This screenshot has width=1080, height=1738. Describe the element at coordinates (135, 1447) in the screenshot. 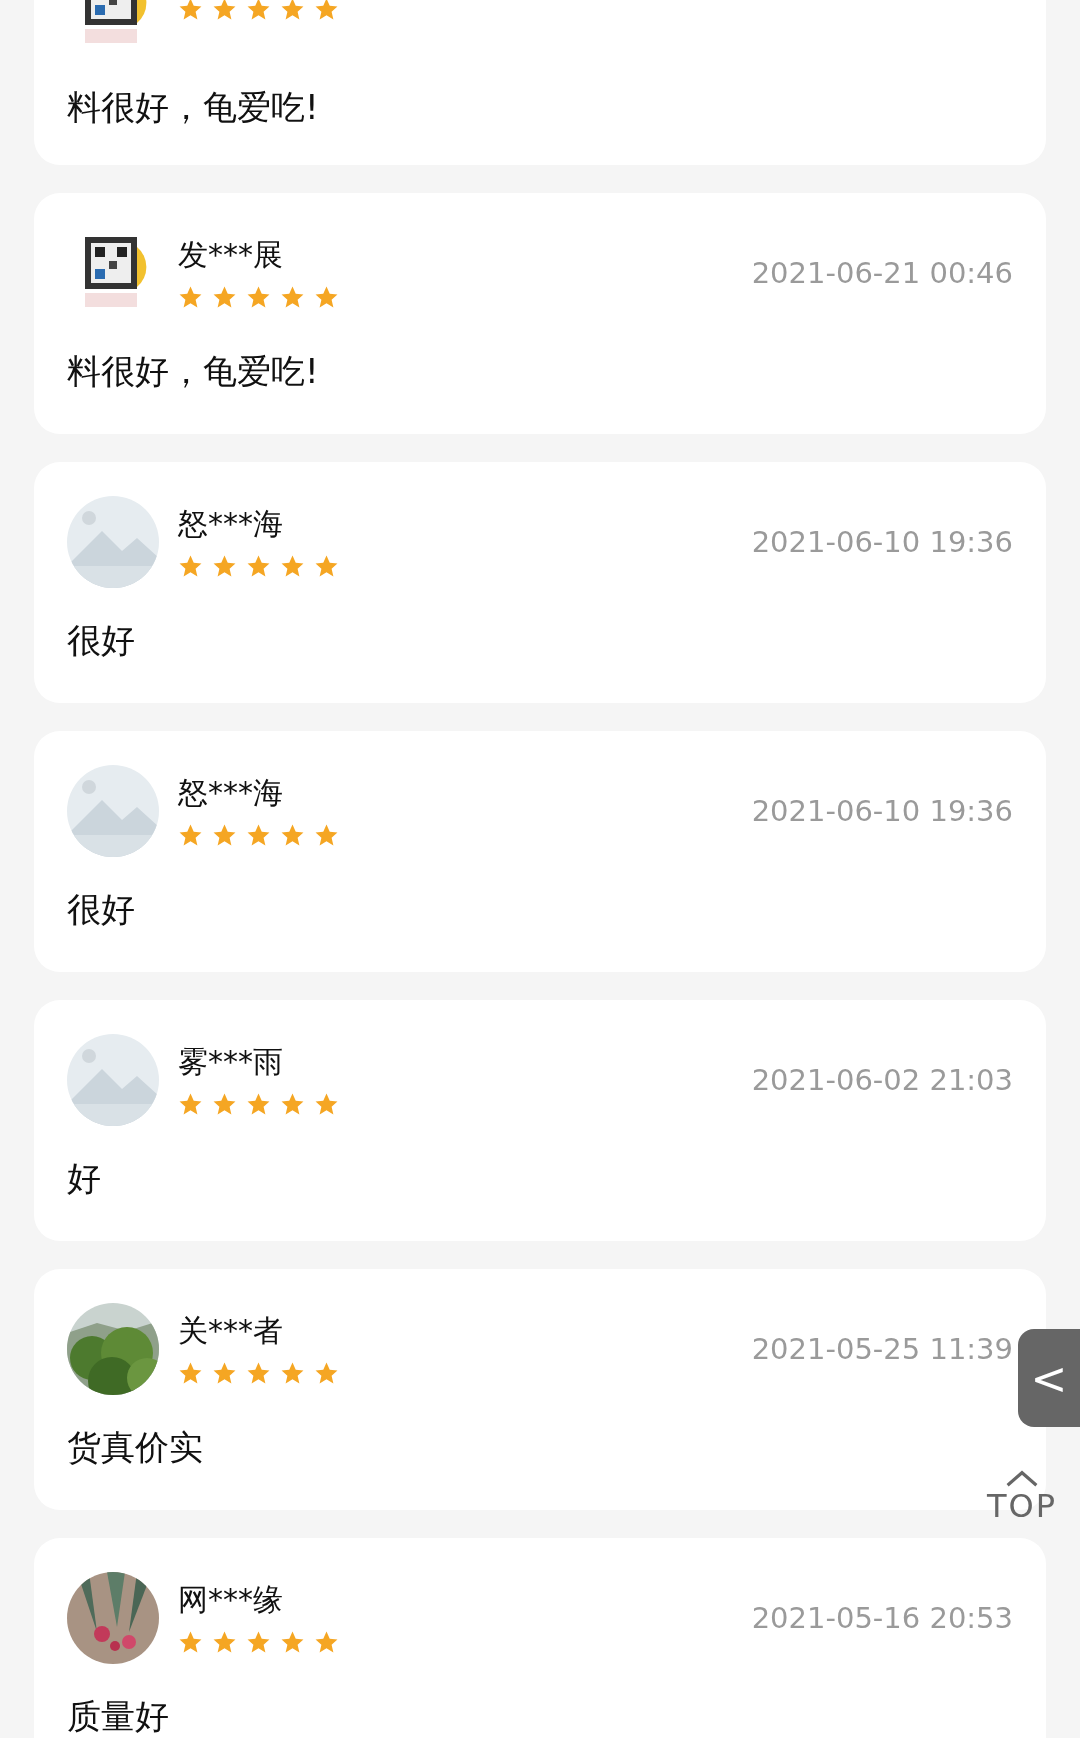

I see `review-text: 货真价实` at that location.